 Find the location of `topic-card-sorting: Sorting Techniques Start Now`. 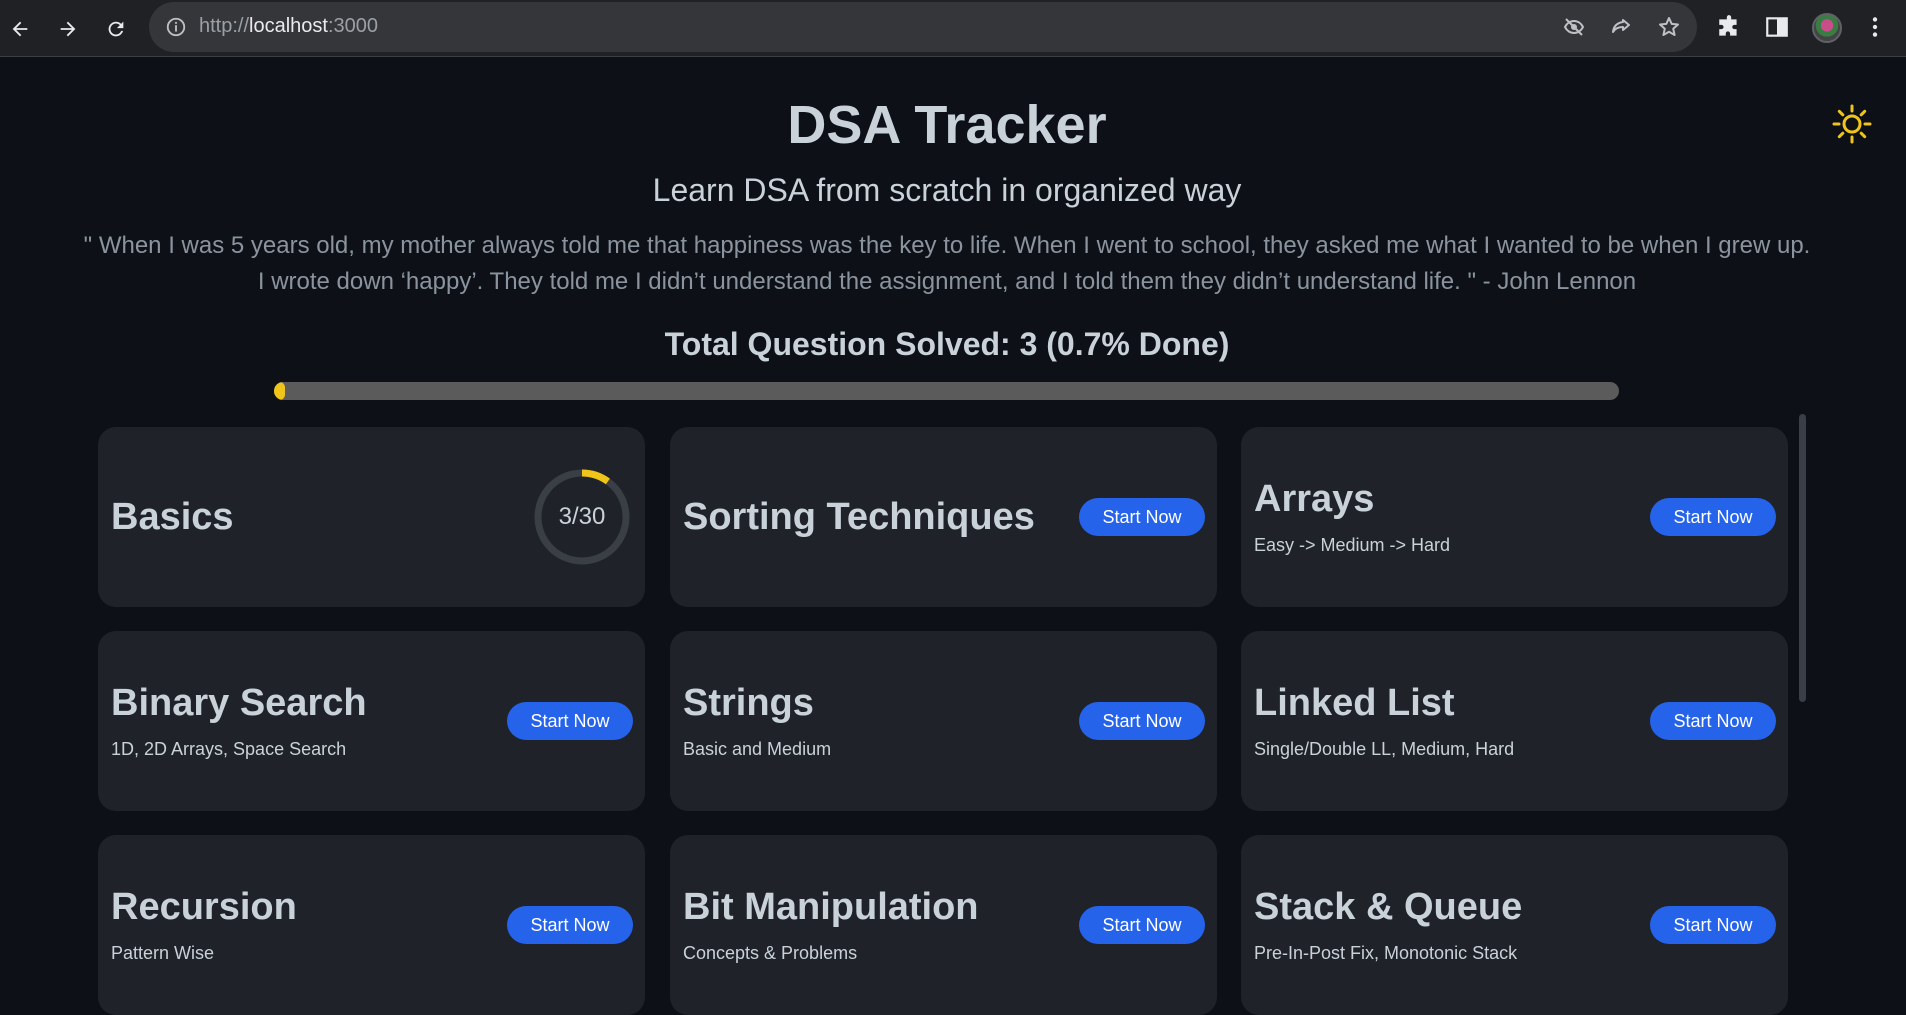

topic-card-sorting: Sorting Techniques Start Now is located at coordinates (943, 517).